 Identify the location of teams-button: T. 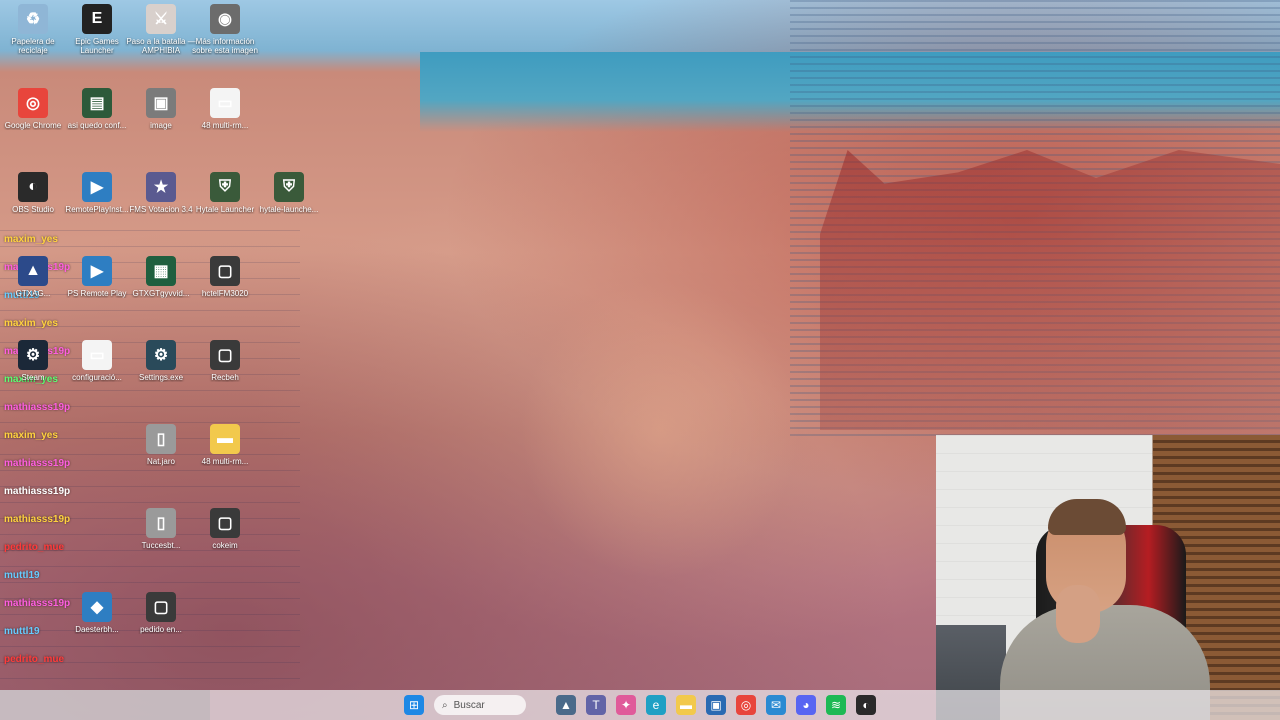
(596, 705).